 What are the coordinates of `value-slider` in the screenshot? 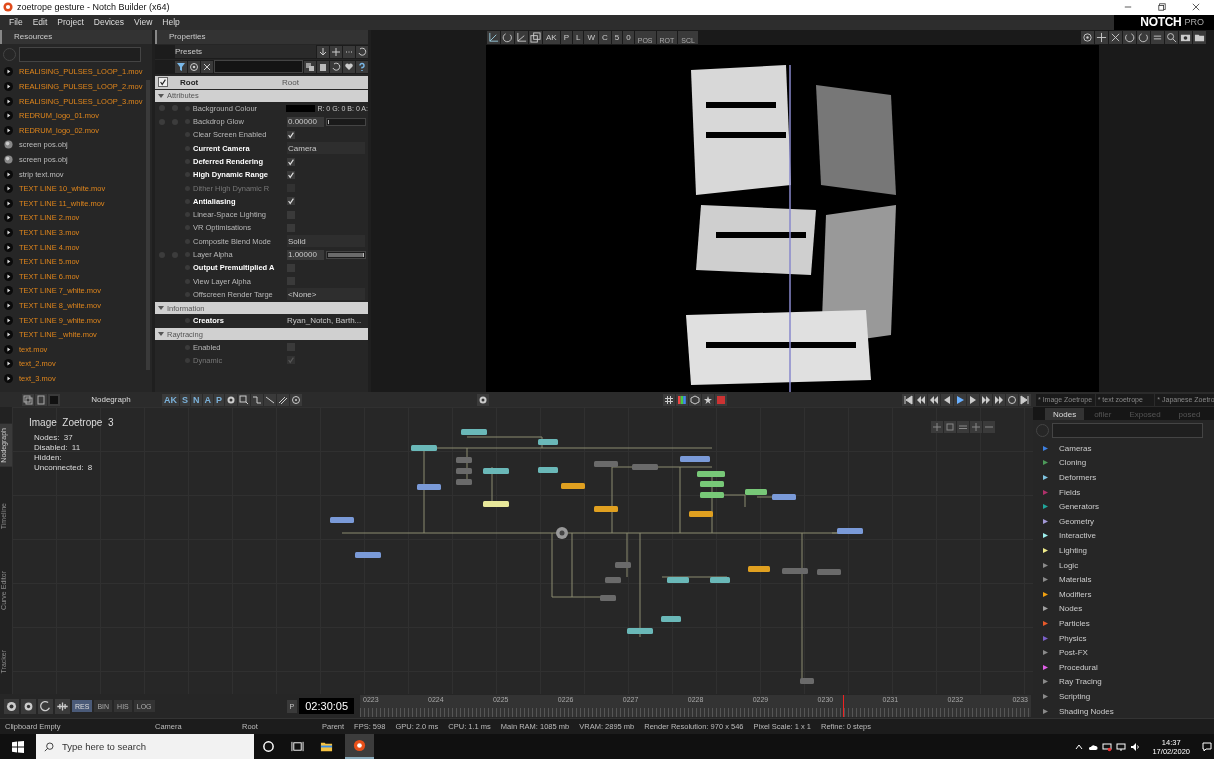 It's located at (346, 121).